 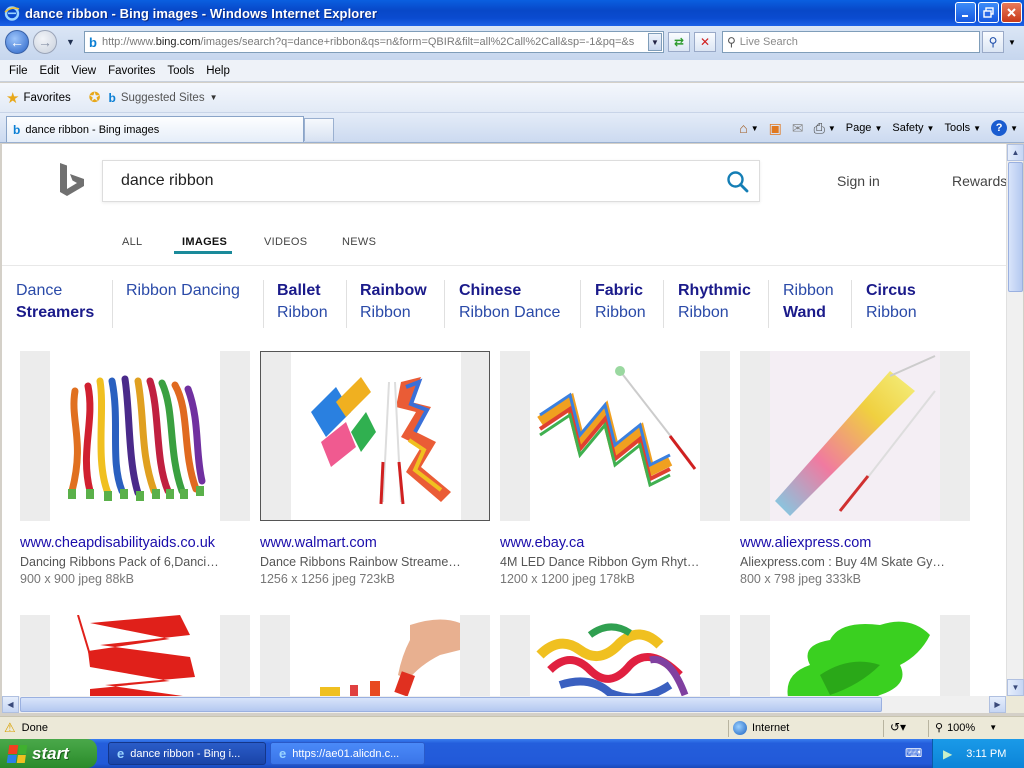 I want to click on scroll-up-button: ▲, so click(x=1015, y=152).